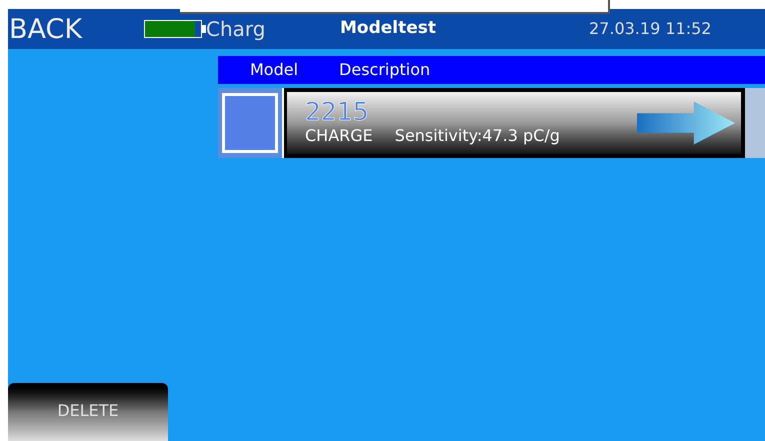  Describe the element at coordinates (69, 29) in the screenshot. I see `back-button: BACK` at that location.